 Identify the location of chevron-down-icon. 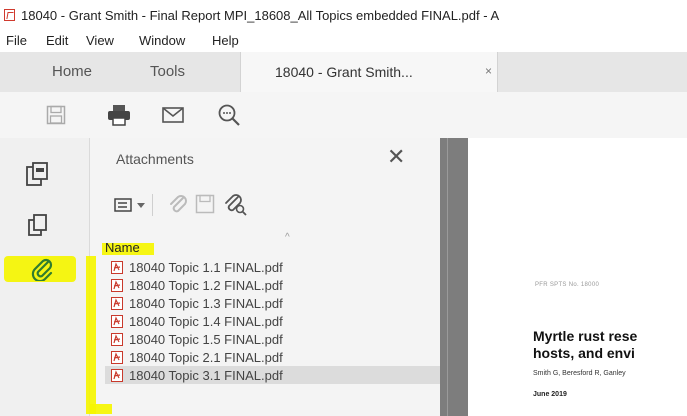
(141, 206).